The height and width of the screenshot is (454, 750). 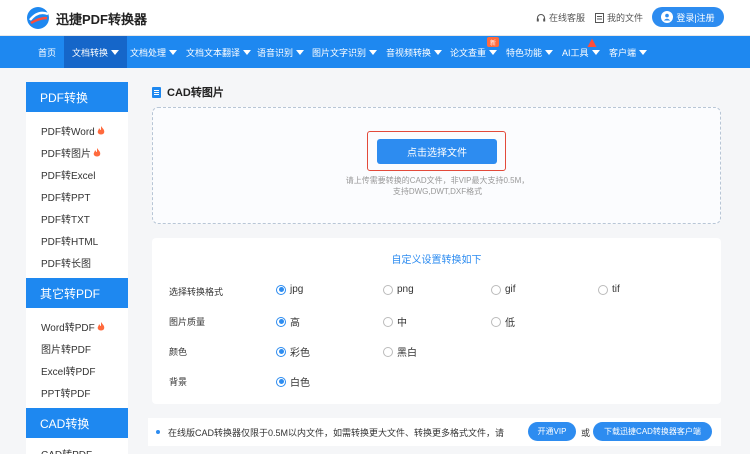 I want to click on page-title-text: CAD转图片, so click(x=195, y=93).